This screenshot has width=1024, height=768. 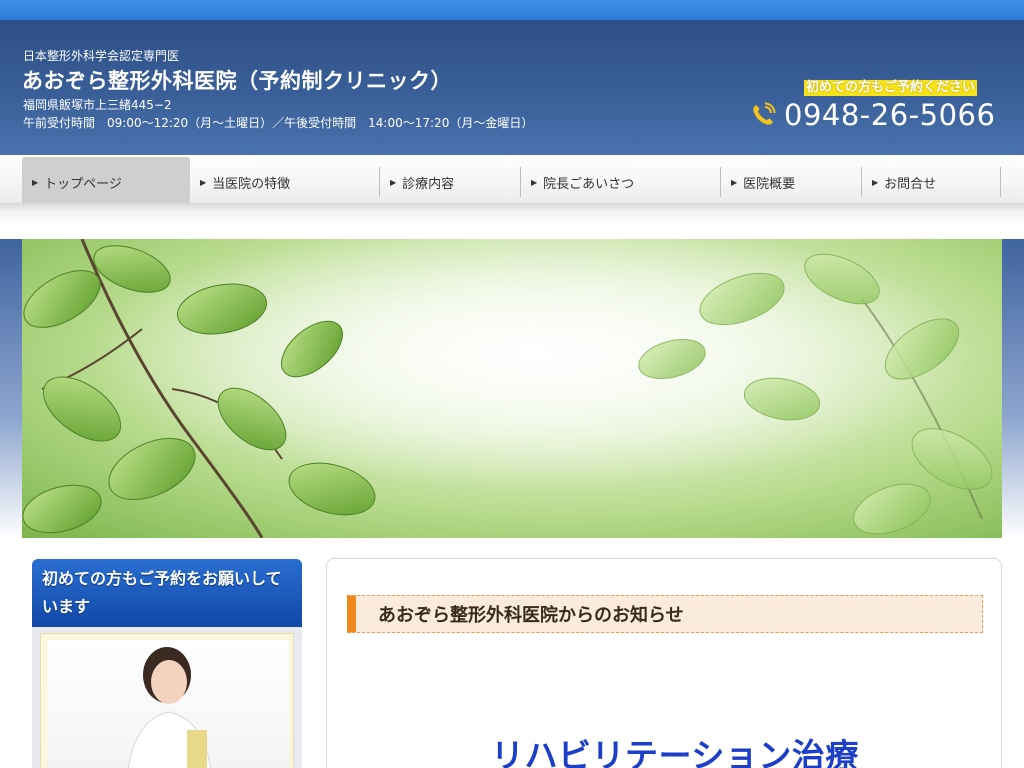 What do you see at coordinates (891, 88) in the screenshot?
I see `reservation-notice: 初めての方もご予約ください` at bounding box center [891, 88].